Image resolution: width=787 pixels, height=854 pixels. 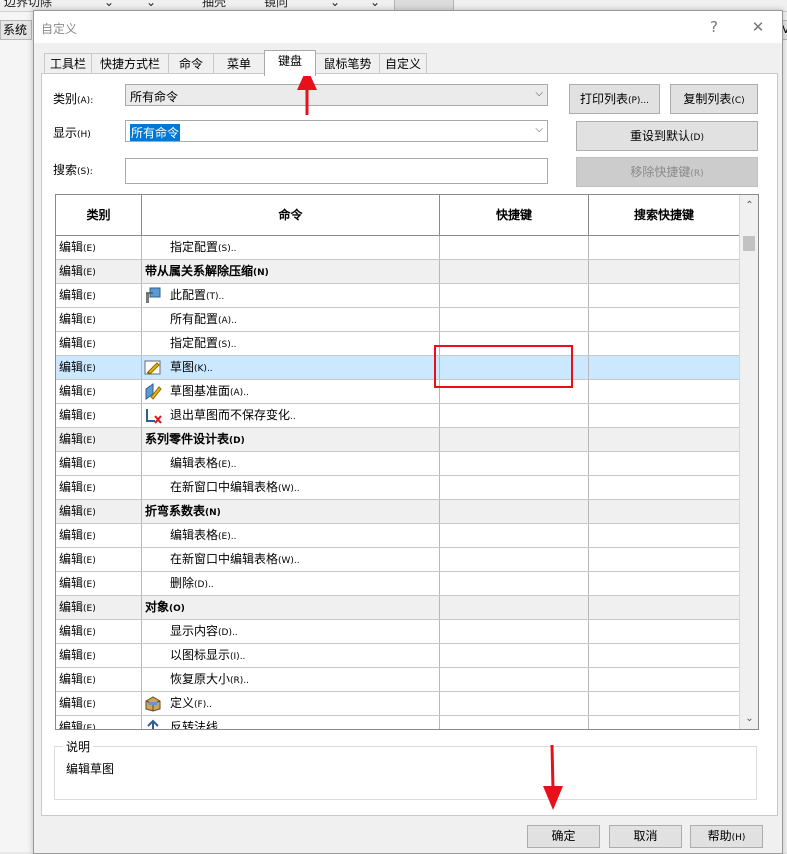 What do you see at coordinates (397, 392) in the screenshot?
I see `table-row: 编辑(E) 草图基准面(A)..` at bounding box center [397, 392].